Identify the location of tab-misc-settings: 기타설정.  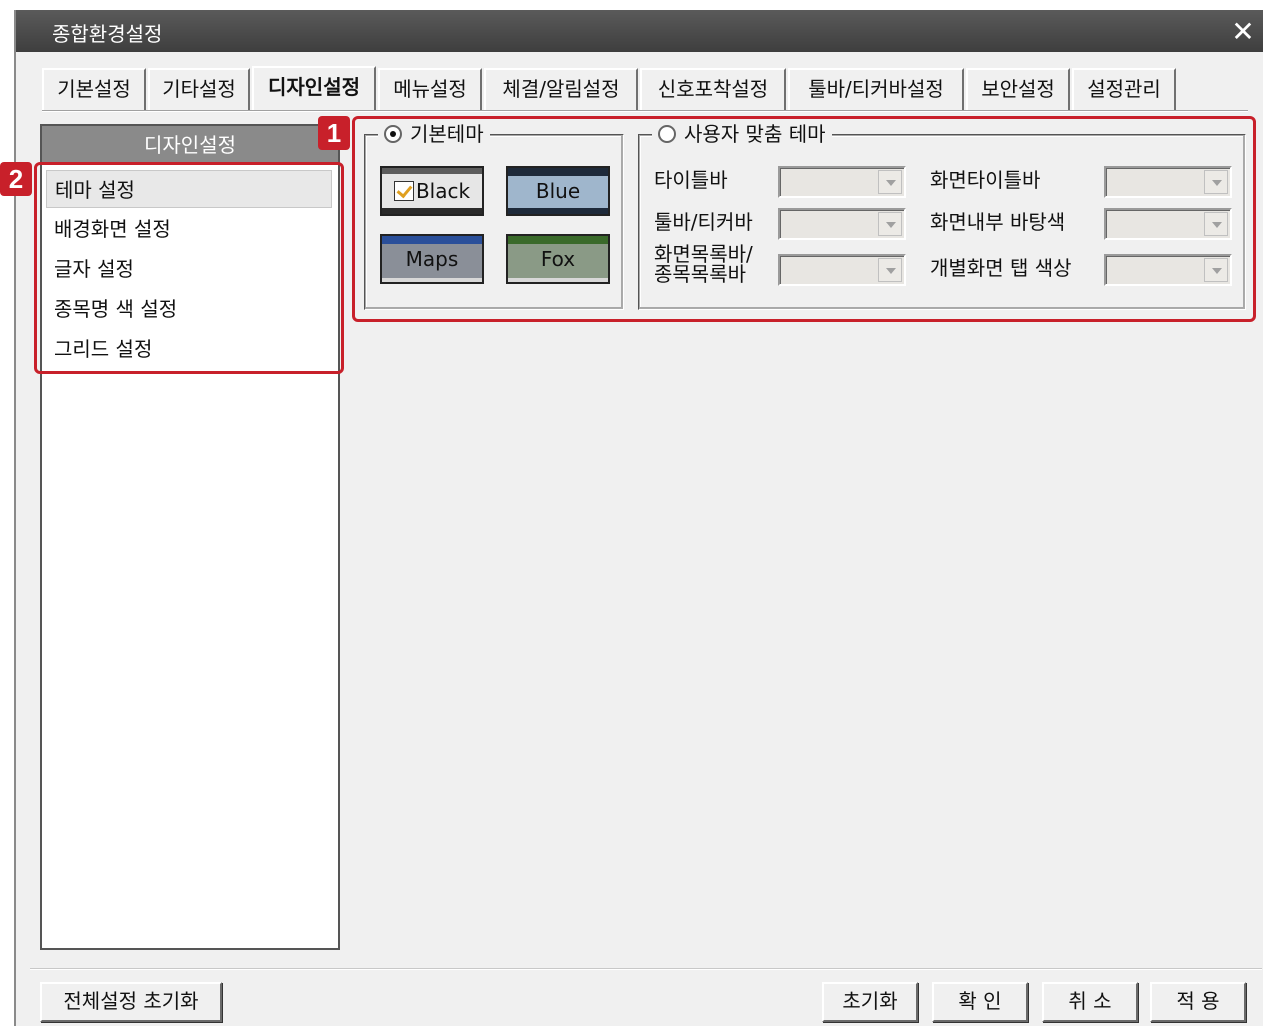
(199, 89).